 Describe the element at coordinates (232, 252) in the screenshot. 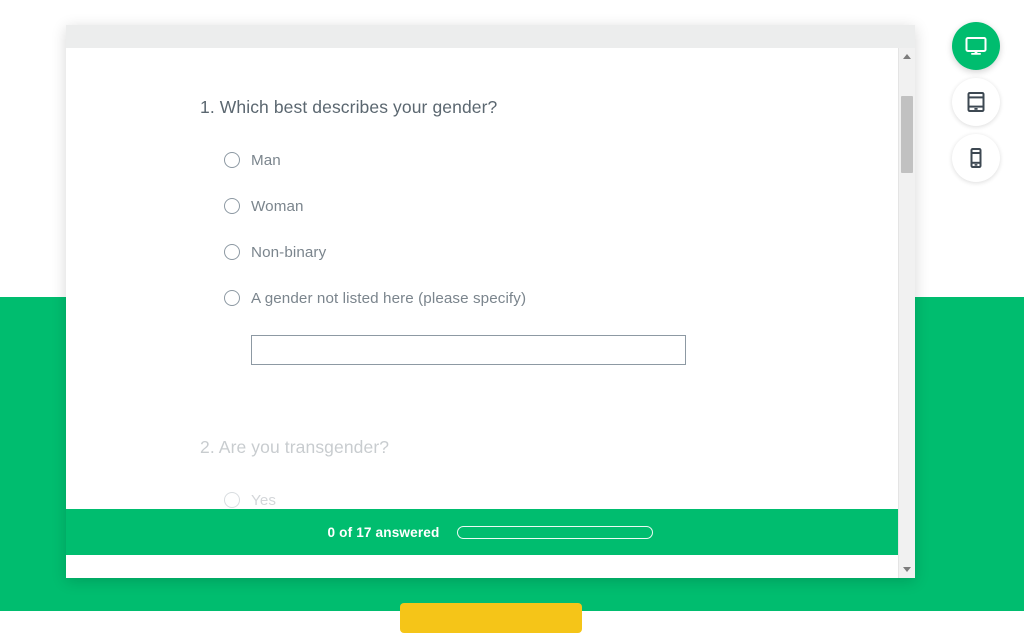

I see `radio-non-binary` at that location.